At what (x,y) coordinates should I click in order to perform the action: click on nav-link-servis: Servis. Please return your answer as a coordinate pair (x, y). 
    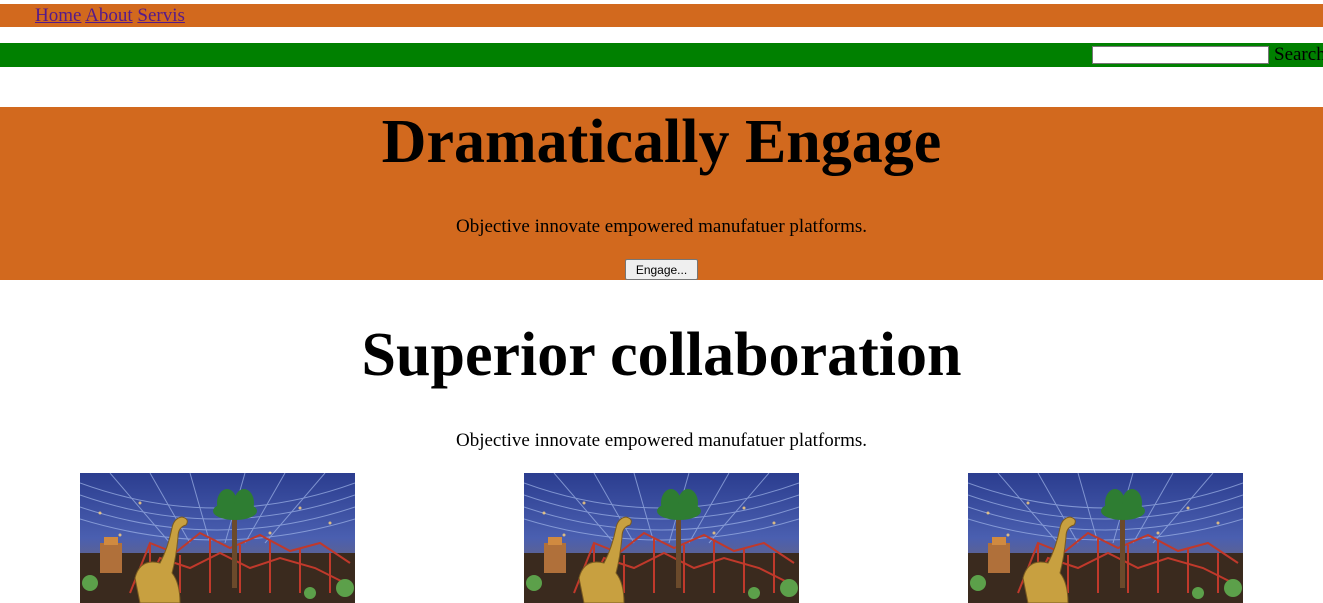
    Looking at the image, I should click on (161, 15).